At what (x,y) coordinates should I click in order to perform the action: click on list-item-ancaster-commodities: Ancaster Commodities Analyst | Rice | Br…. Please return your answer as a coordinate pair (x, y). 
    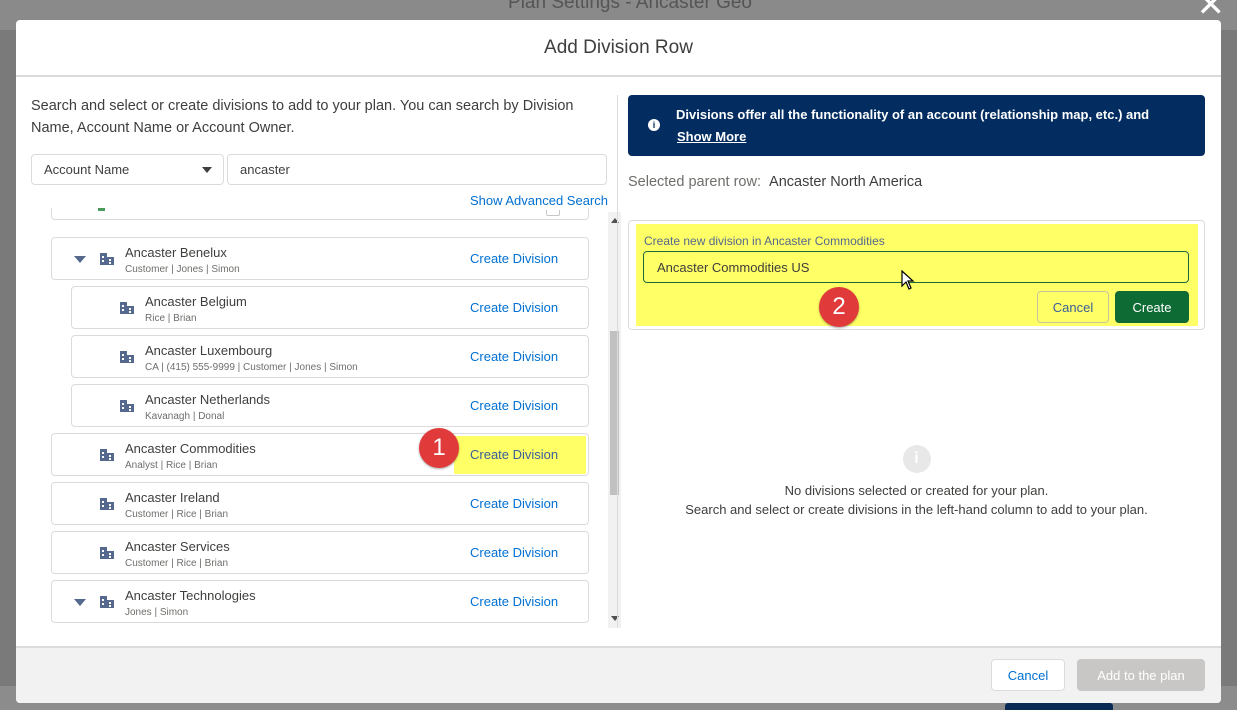
    Looking at the image, I should click on (320, 454).